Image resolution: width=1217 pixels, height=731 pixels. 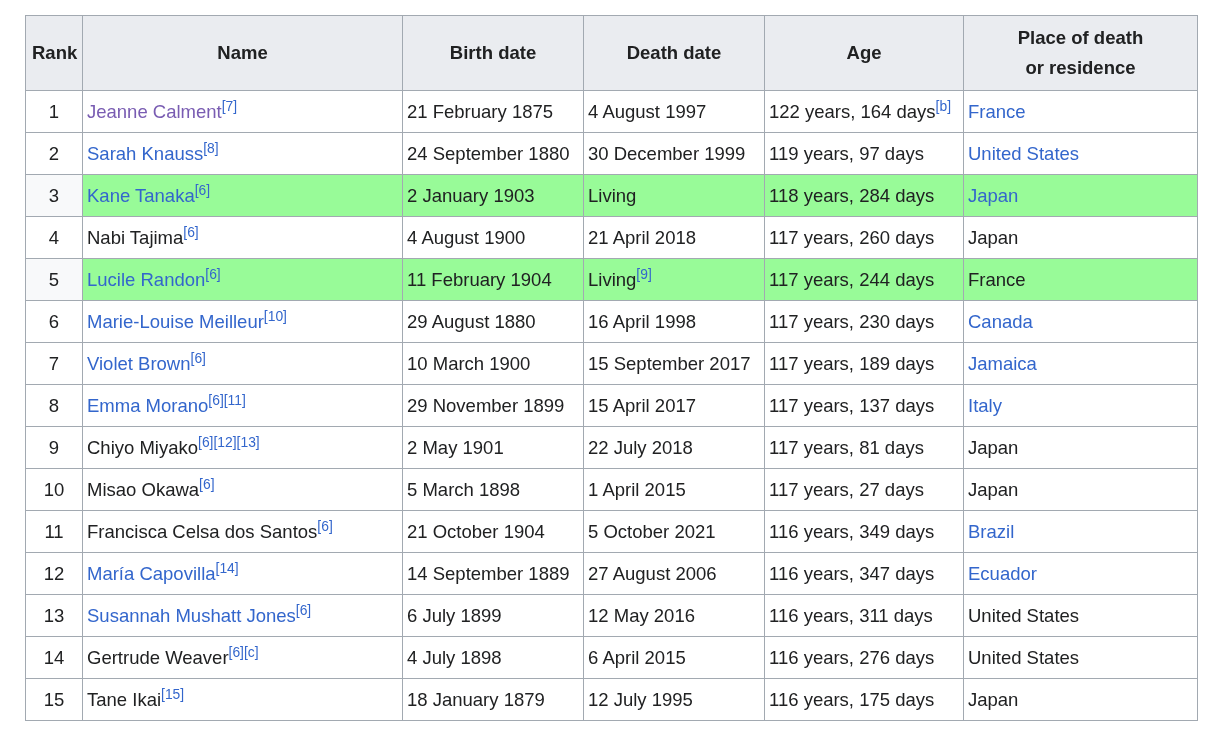 I want to click on rank-cell: 7, so click(x=54, y=363).